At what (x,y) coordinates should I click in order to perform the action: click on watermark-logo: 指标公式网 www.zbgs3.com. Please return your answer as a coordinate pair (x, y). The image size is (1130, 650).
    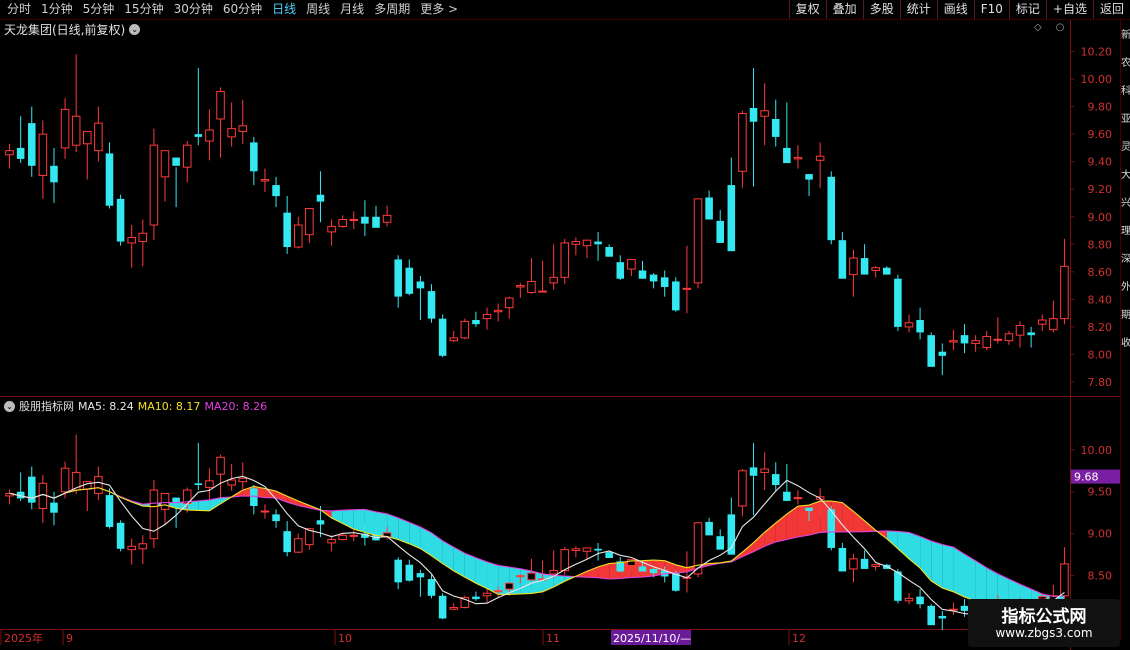
    Looking at the image, I should click on (1044, 623).